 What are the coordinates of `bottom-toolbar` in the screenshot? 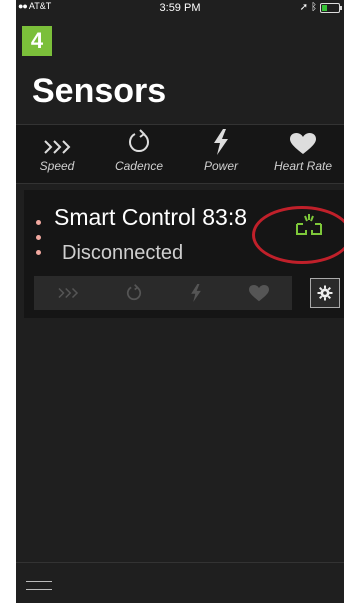 It's located at (180, 582).